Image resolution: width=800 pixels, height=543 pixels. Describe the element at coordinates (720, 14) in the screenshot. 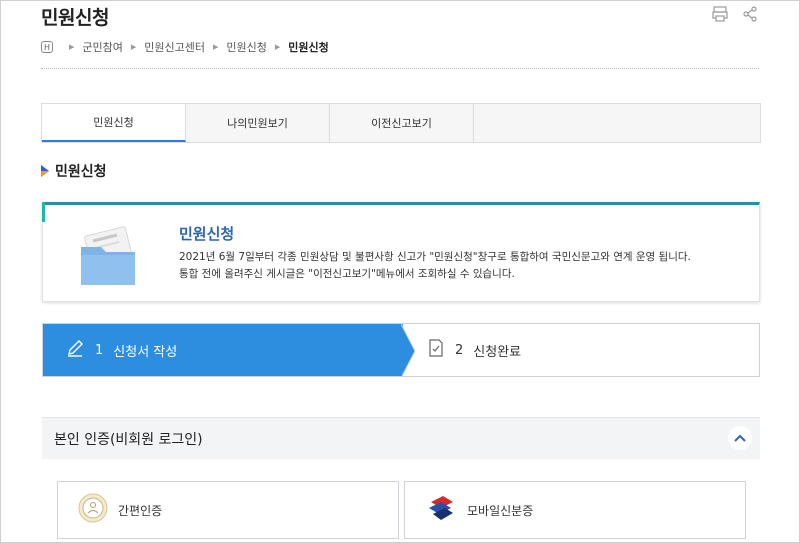

I see `print-icon` at that location.